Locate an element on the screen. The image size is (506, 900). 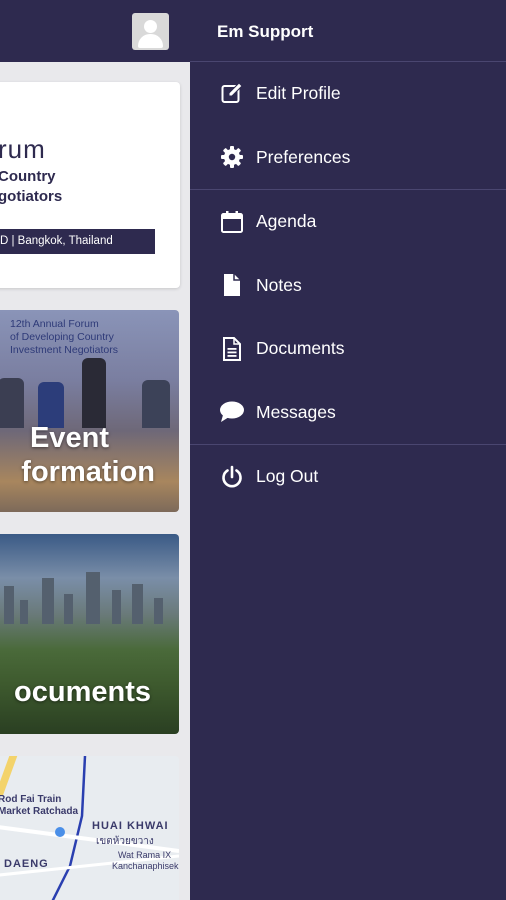
documents-card-title: ocuments is located at coordinates (82, 692).